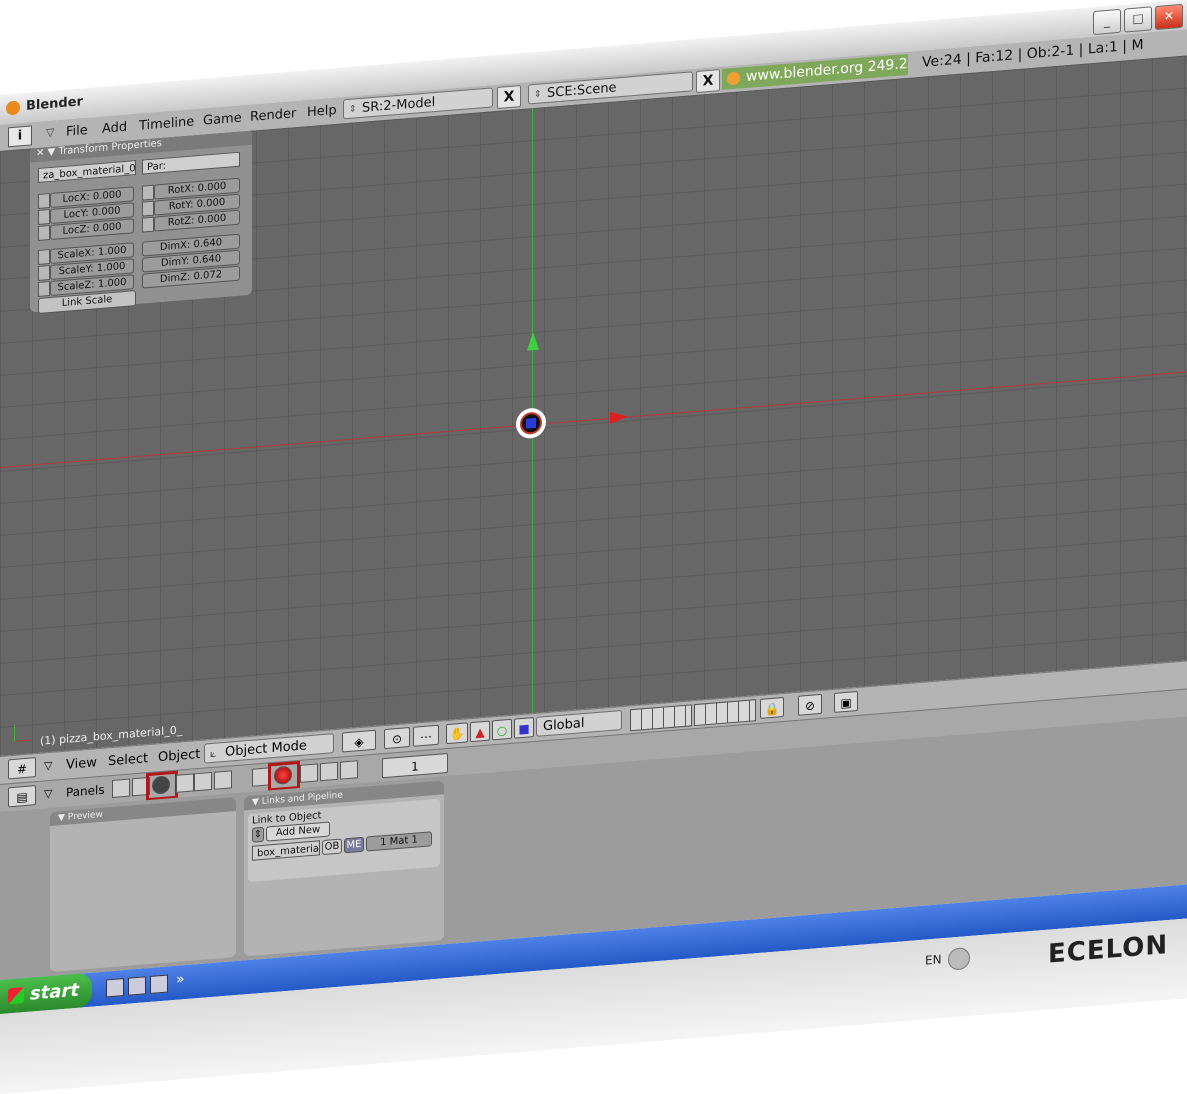 The image size is (1187, 1094). What do you see at coordinates (322, 111) in the screenshot?
I see `menu-help: Help` at bounding box center [322, 111].